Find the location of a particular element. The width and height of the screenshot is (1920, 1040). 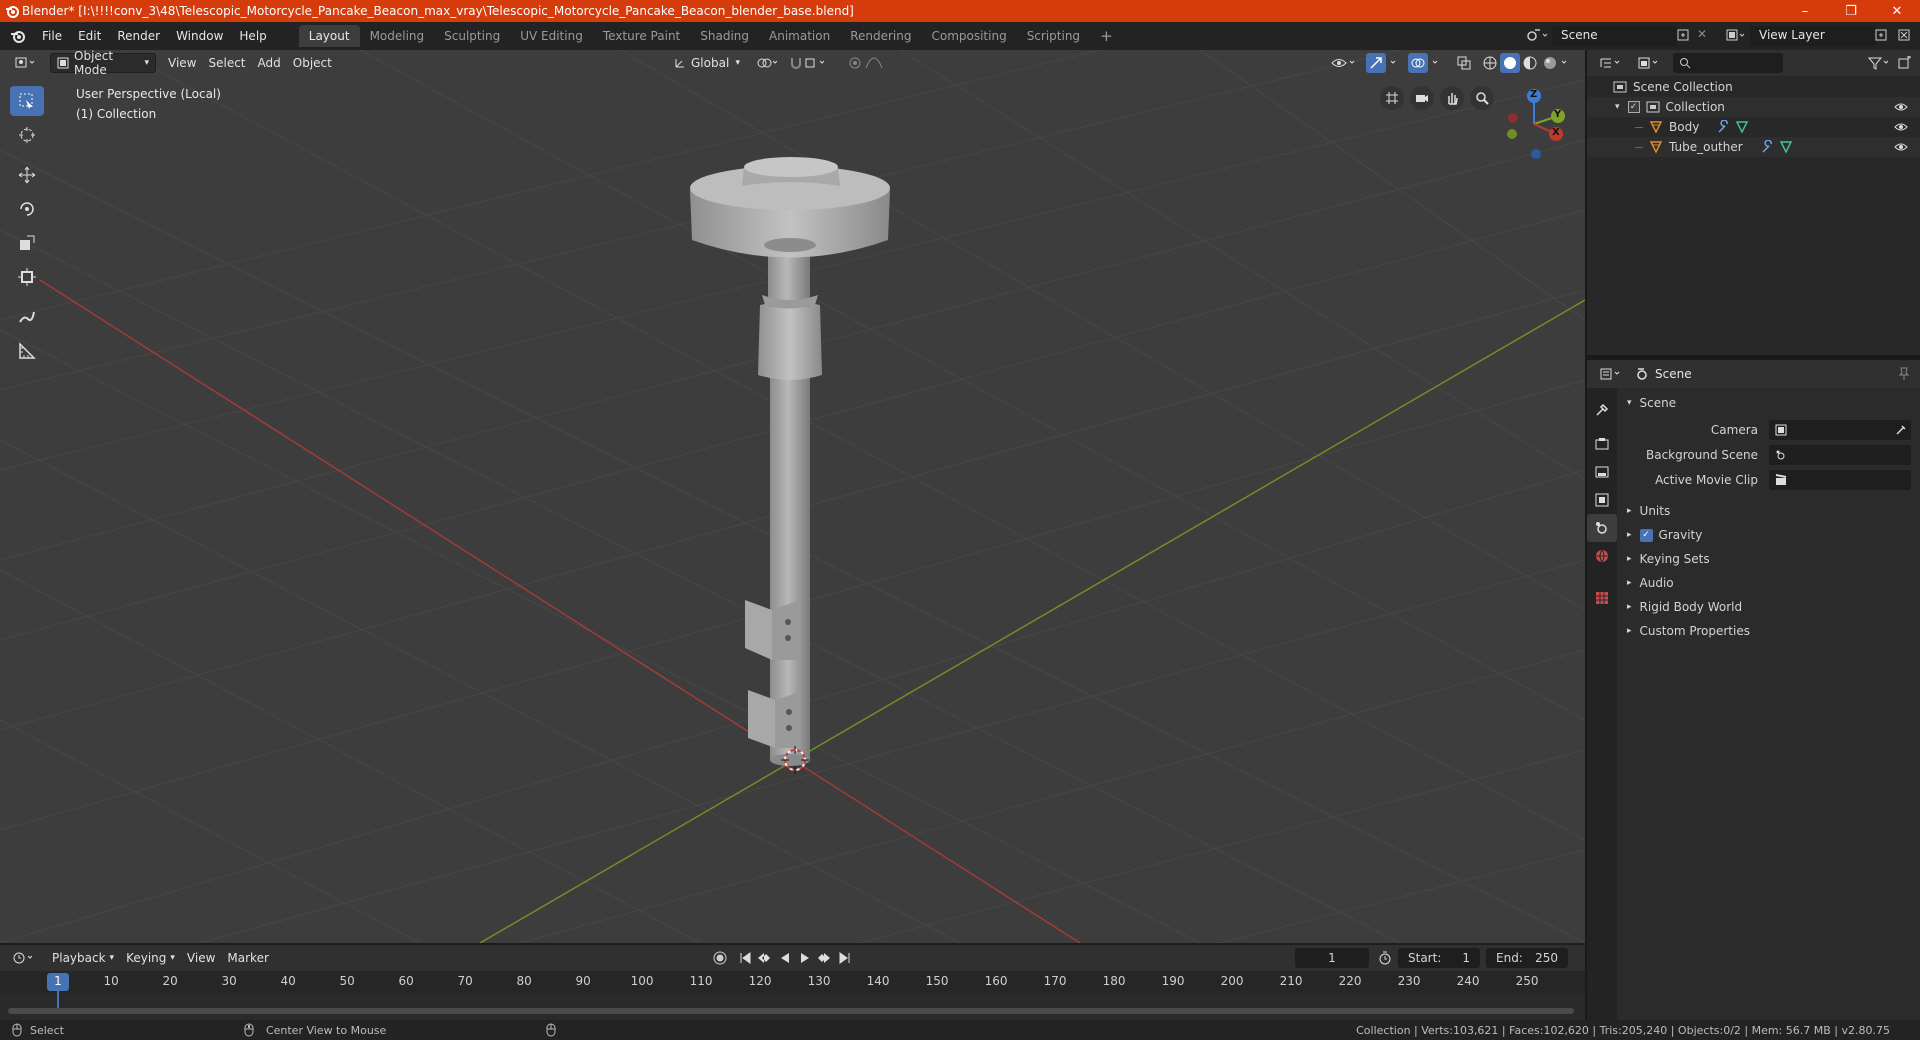

view-layer-icon is located at coordinates (1736, 35).